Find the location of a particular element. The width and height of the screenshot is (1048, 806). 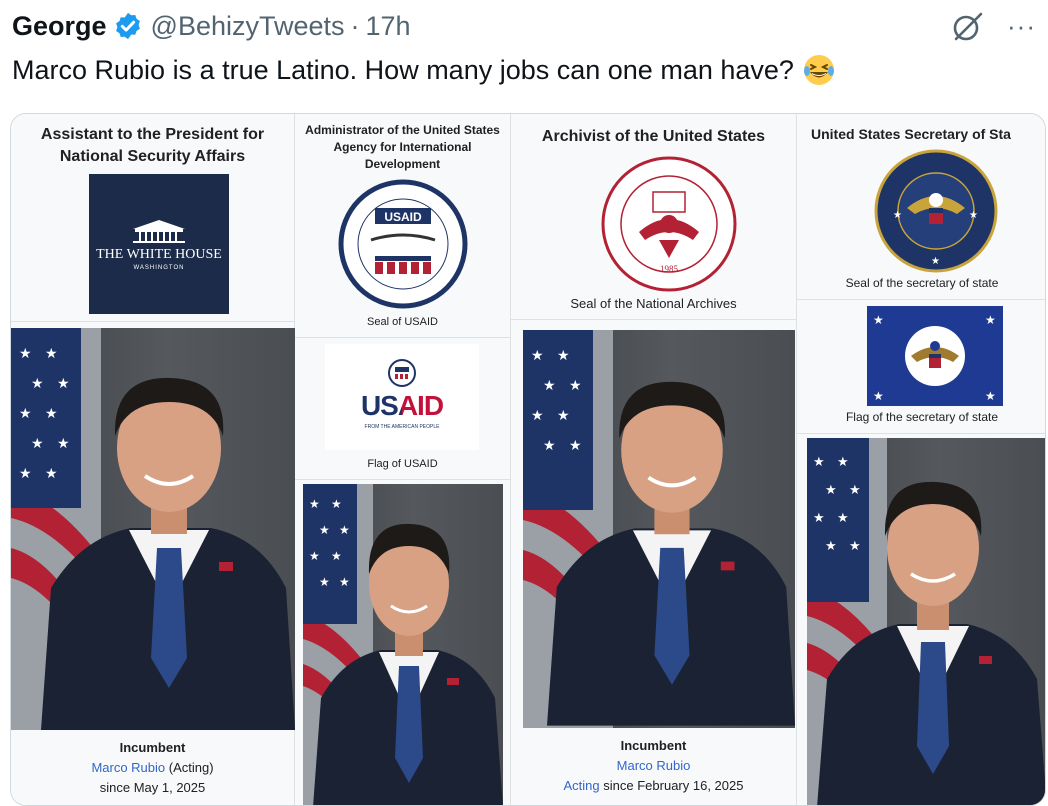

state-flag-cell: ★ ★ ★ ★ Flag of the secretary of state is located at coordinates (921, 367).